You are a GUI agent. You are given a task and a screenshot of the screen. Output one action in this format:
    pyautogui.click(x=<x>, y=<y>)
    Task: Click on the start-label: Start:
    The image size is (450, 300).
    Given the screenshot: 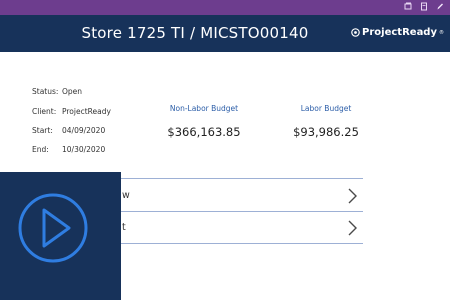 What is the action you would take?
    pyautogui.click(x=42, y=130)
    